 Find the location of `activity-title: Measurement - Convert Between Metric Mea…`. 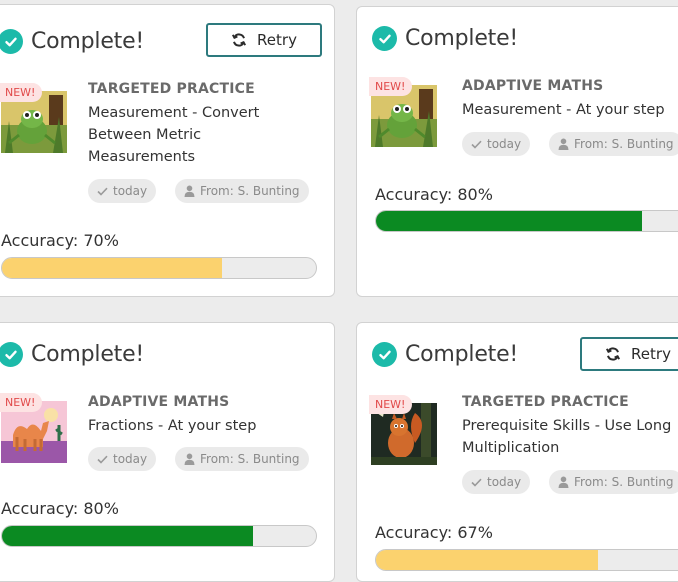

activity-title: Measurement - Convert Between Metric Mea… is located at coordinates (188, 135).